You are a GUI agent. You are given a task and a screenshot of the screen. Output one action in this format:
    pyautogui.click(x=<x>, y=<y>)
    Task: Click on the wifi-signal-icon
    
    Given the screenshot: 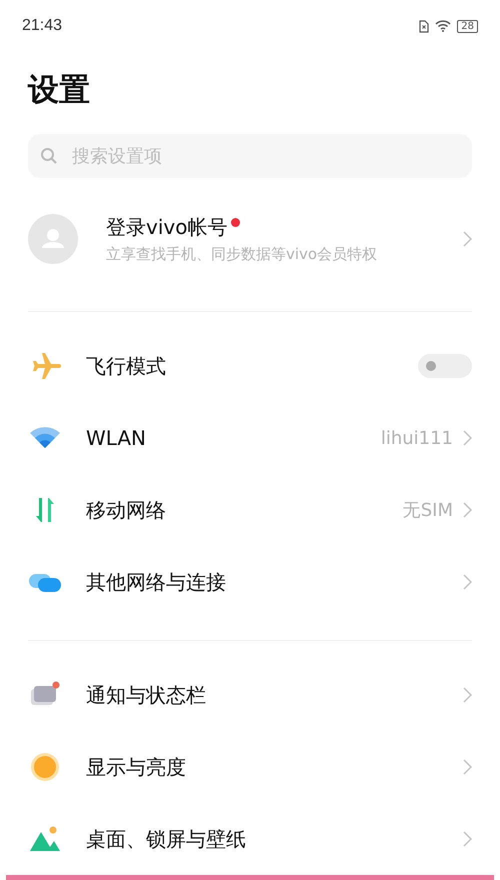 What is the action you would take?
    pyautogui.click(x=443, y=26)
    